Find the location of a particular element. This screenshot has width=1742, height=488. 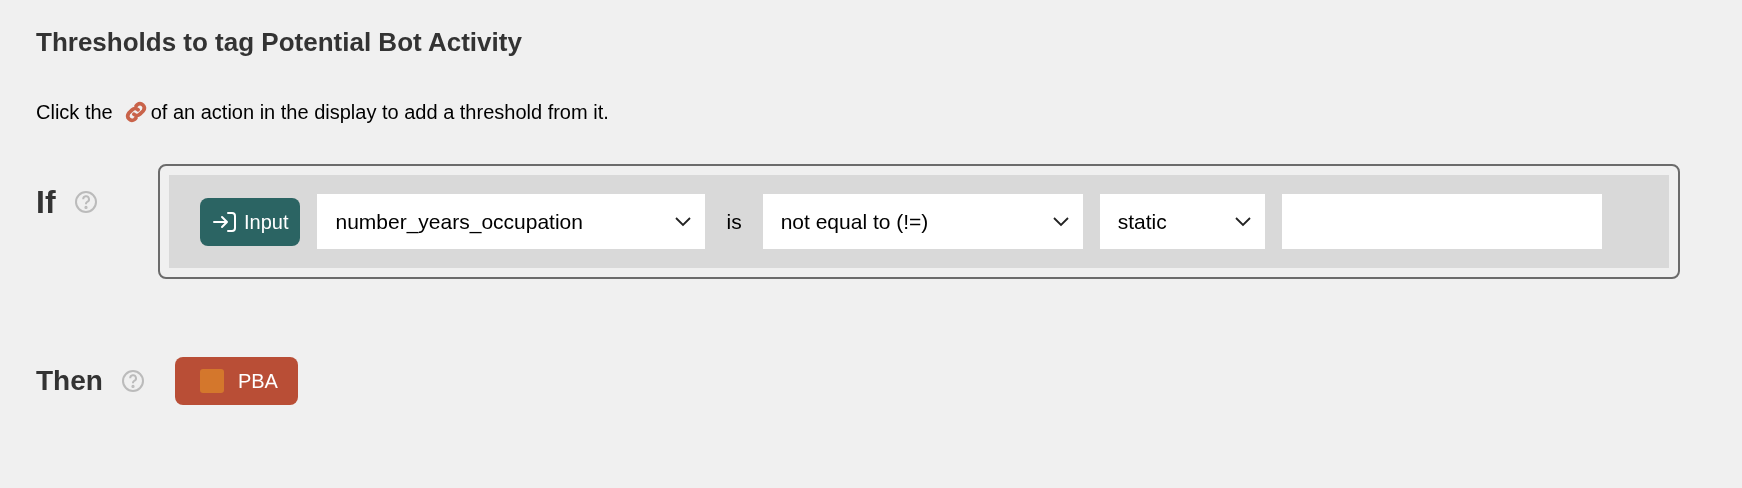

instruction-text: of an action in the display to add a threshold from it. is located at coordinates (379, 112).